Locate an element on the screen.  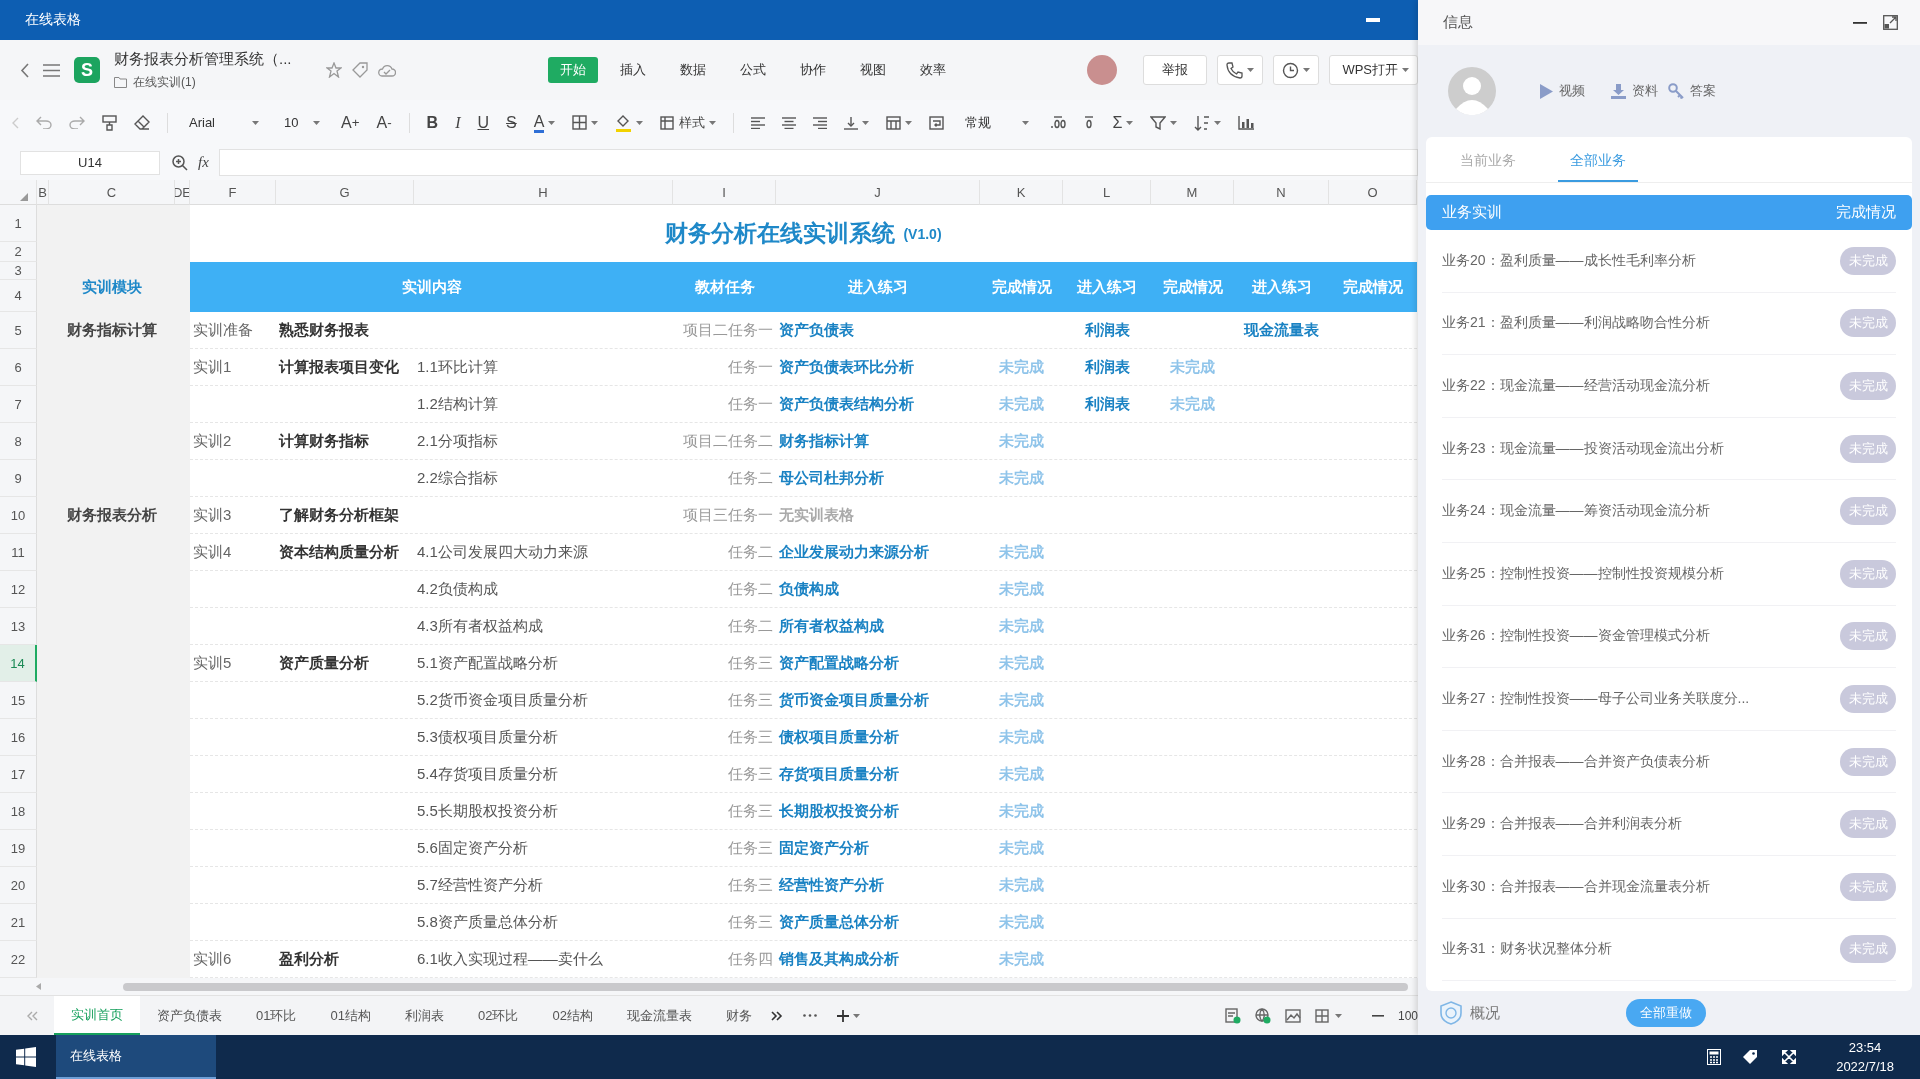
column-header: B is located at coordinates (43, 192).